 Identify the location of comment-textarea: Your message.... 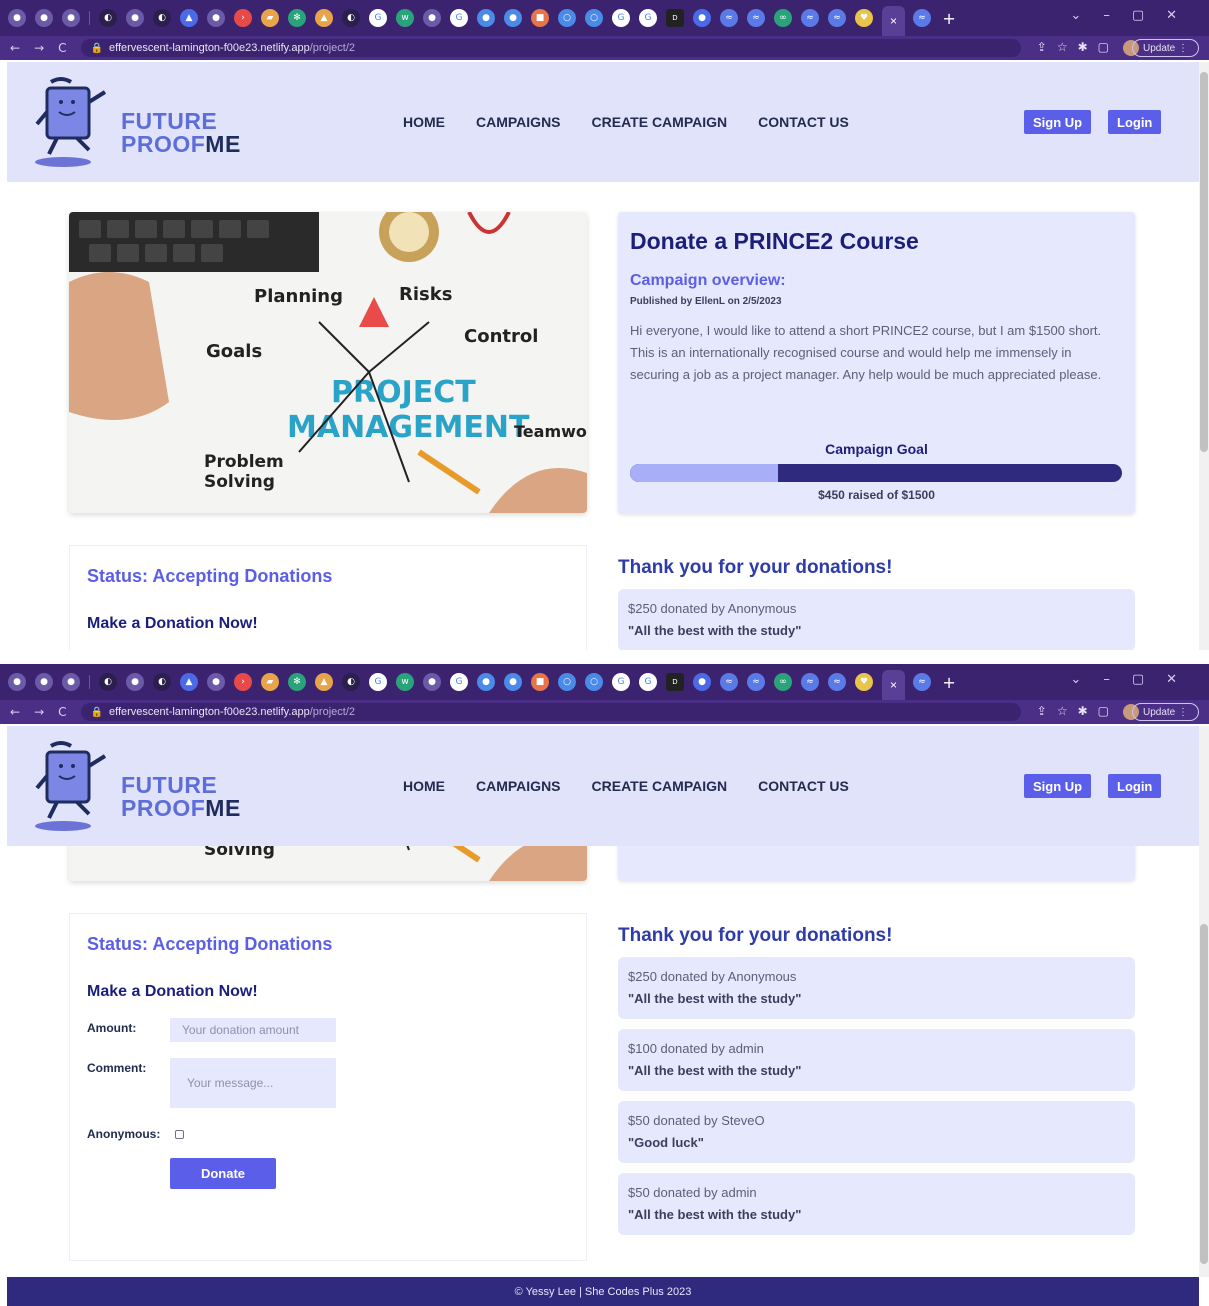
(253, 1083).